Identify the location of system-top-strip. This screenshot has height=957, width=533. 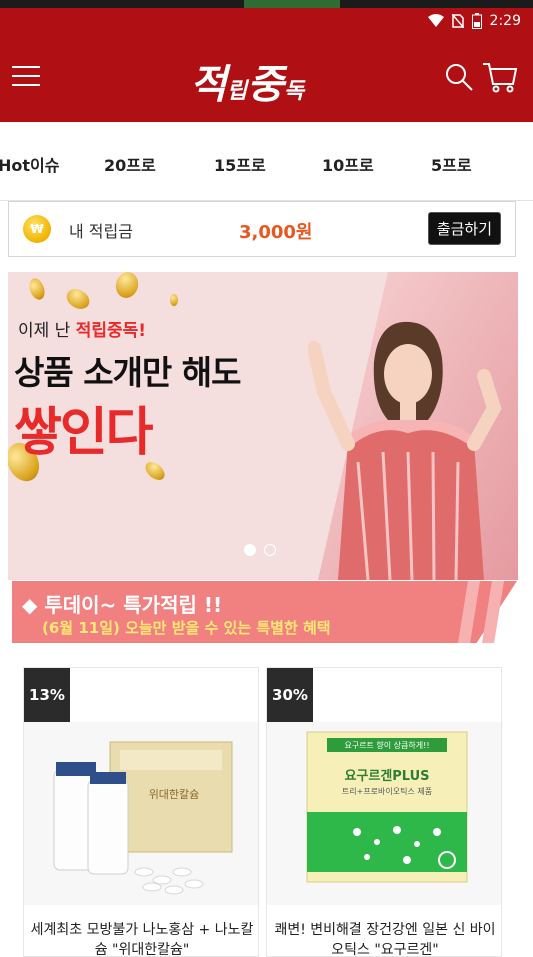
(266, 4).